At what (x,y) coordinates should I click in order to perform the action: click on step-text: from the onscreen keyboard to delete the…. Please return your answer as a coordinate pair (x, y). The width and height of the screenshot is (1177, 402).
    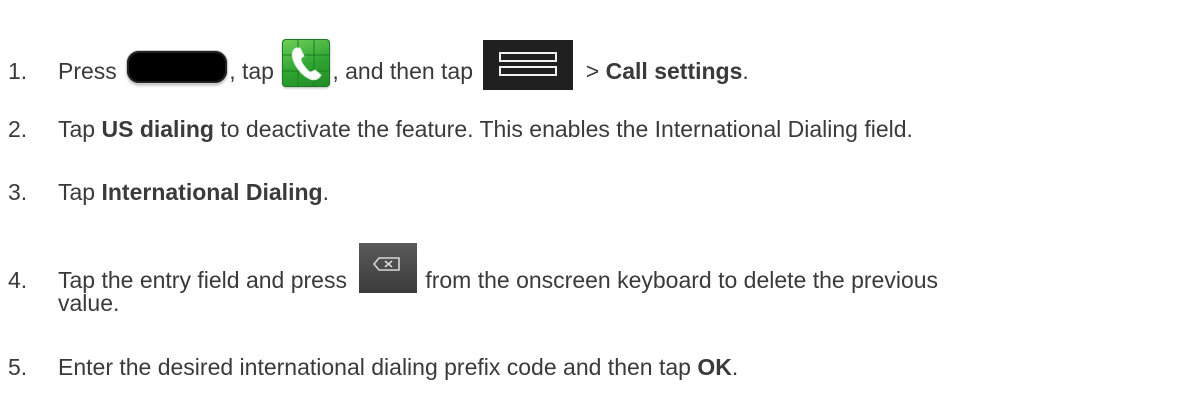
    Looking at the image, I should click on (682, 280).